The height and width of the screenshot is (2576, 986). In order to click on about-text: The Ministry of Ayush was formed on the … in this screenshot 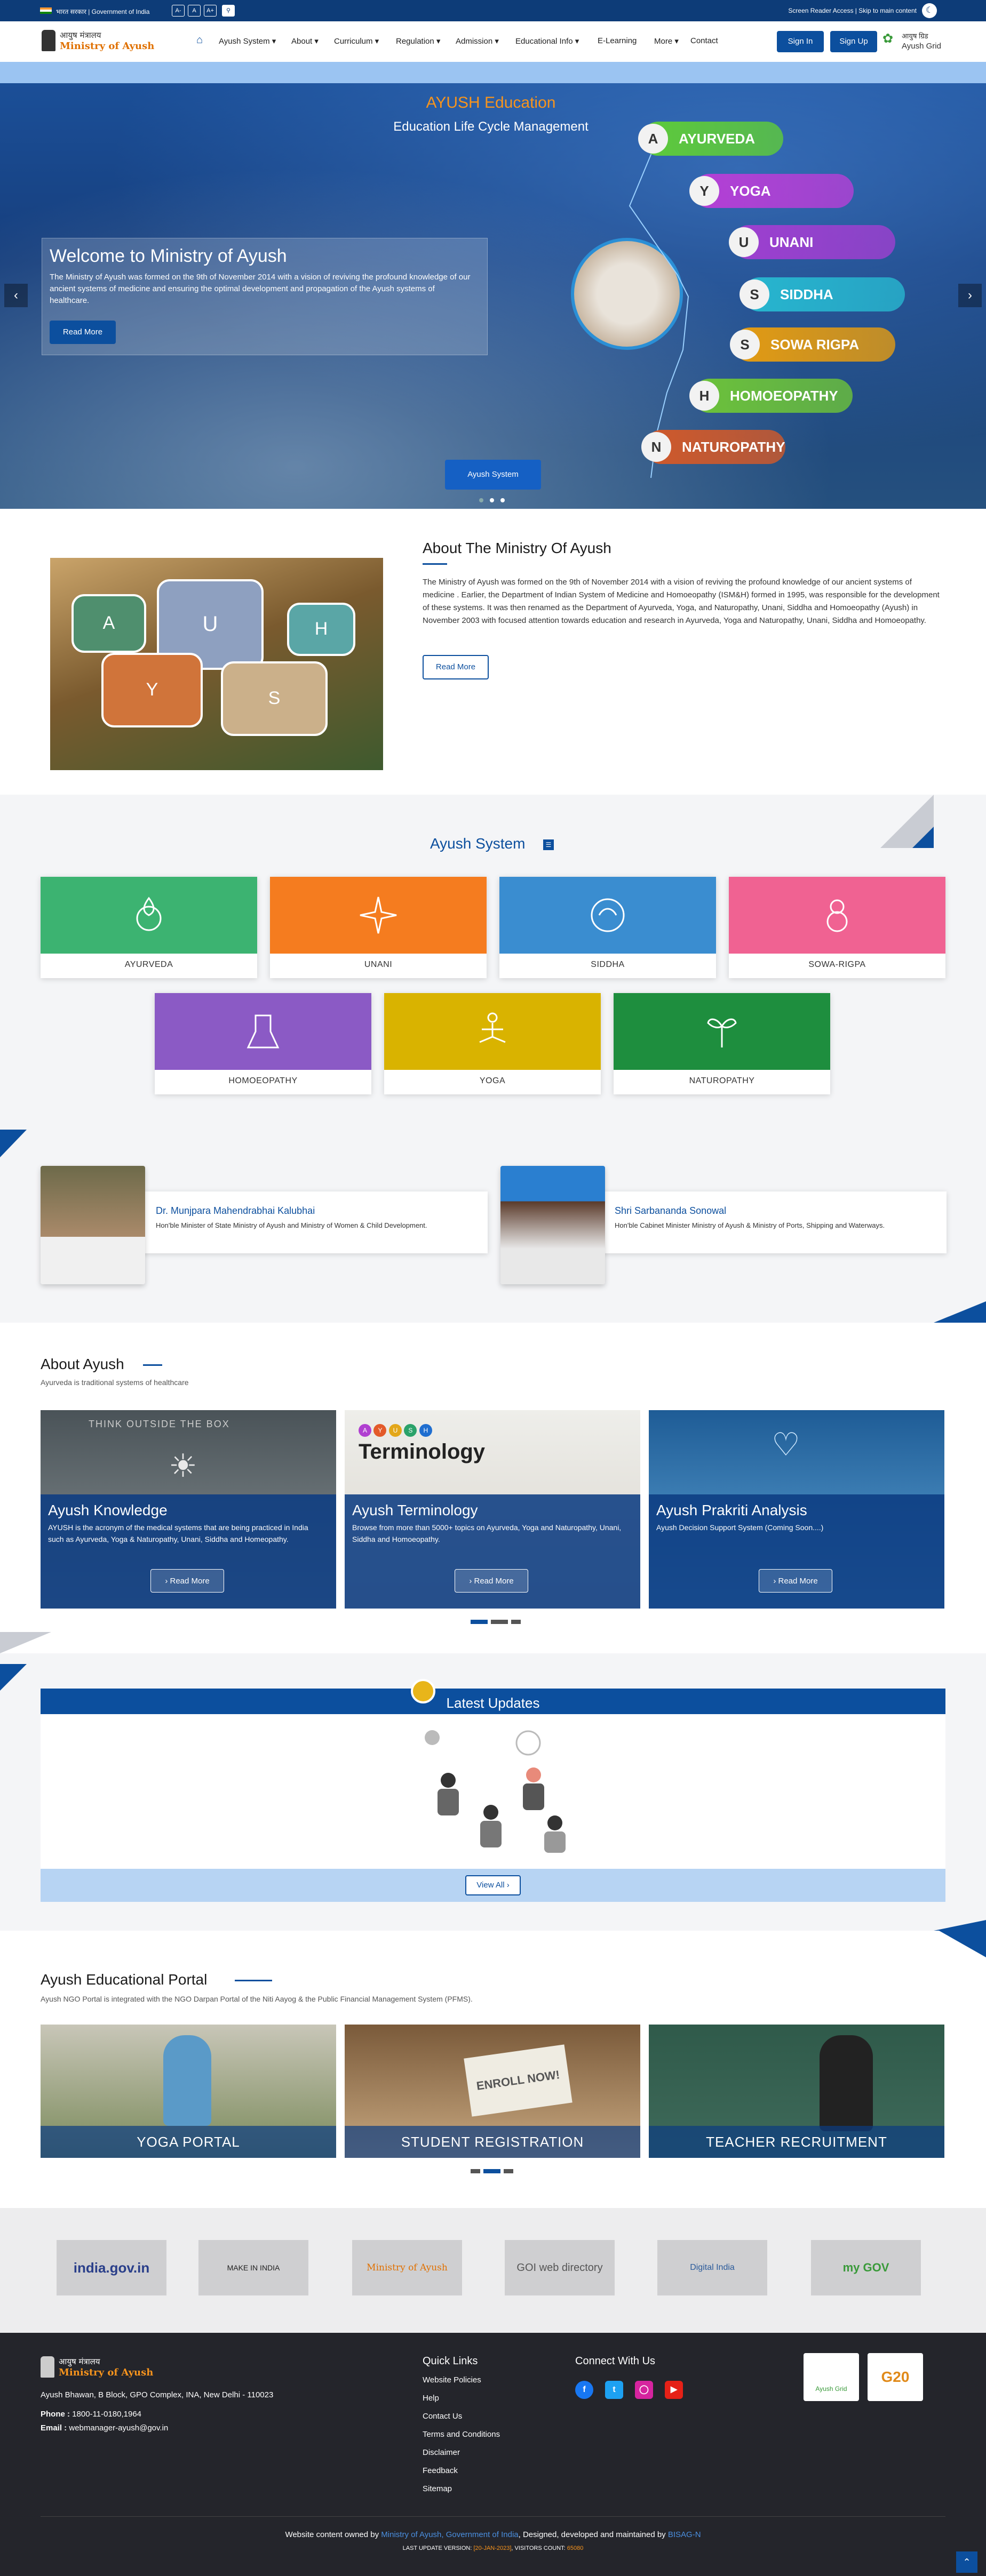, I will do `click(681, 601)`.